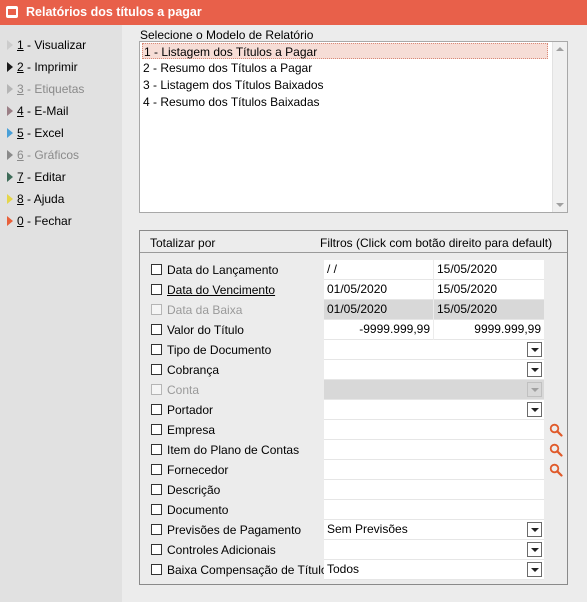 Image resolution: width=587 pixels, height=602 pixels. What do you see at coordinates (378, 330) in the screenshot?
I see `valor-do-titulo-from-field: -9999.999,99` at bounding box center [378, 330].